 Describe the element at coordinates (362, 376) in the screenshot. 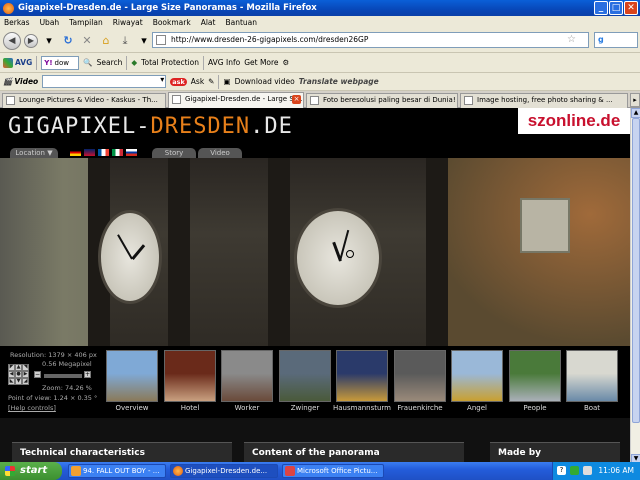

I see `thumbnail-hausmannsturm` at that location.